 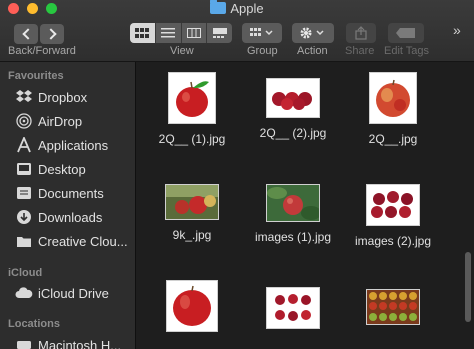 I want to click on file-item: 9k_.jpg, so click(x=192, y=213).